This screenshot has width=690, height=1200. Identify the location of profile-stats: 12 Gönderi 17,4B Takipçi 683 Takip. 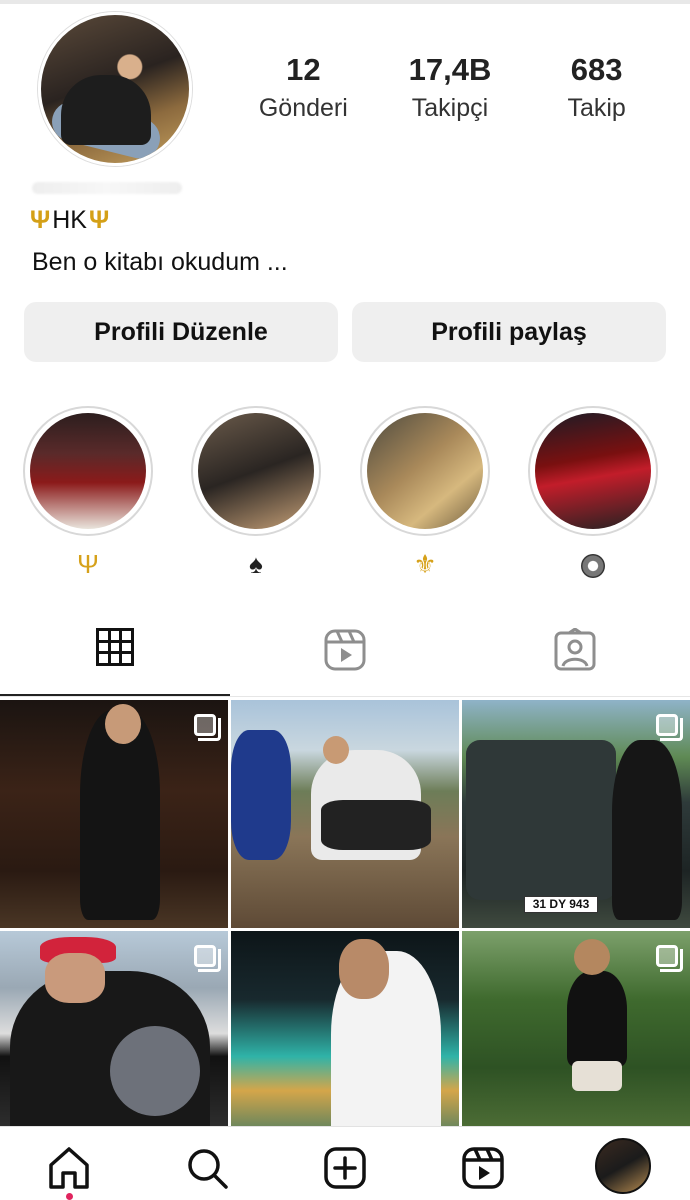
(450, 87).